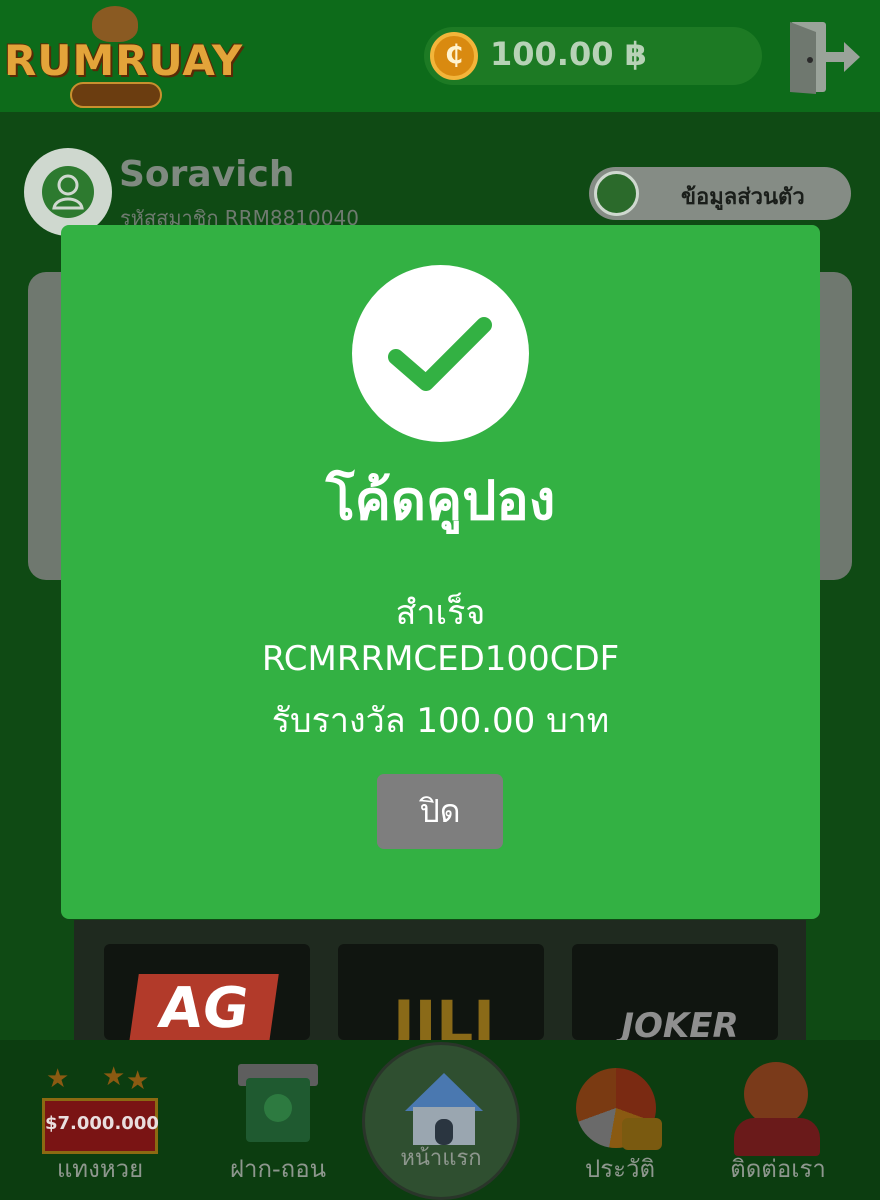  I want to click on avatar, so click(68, 192).